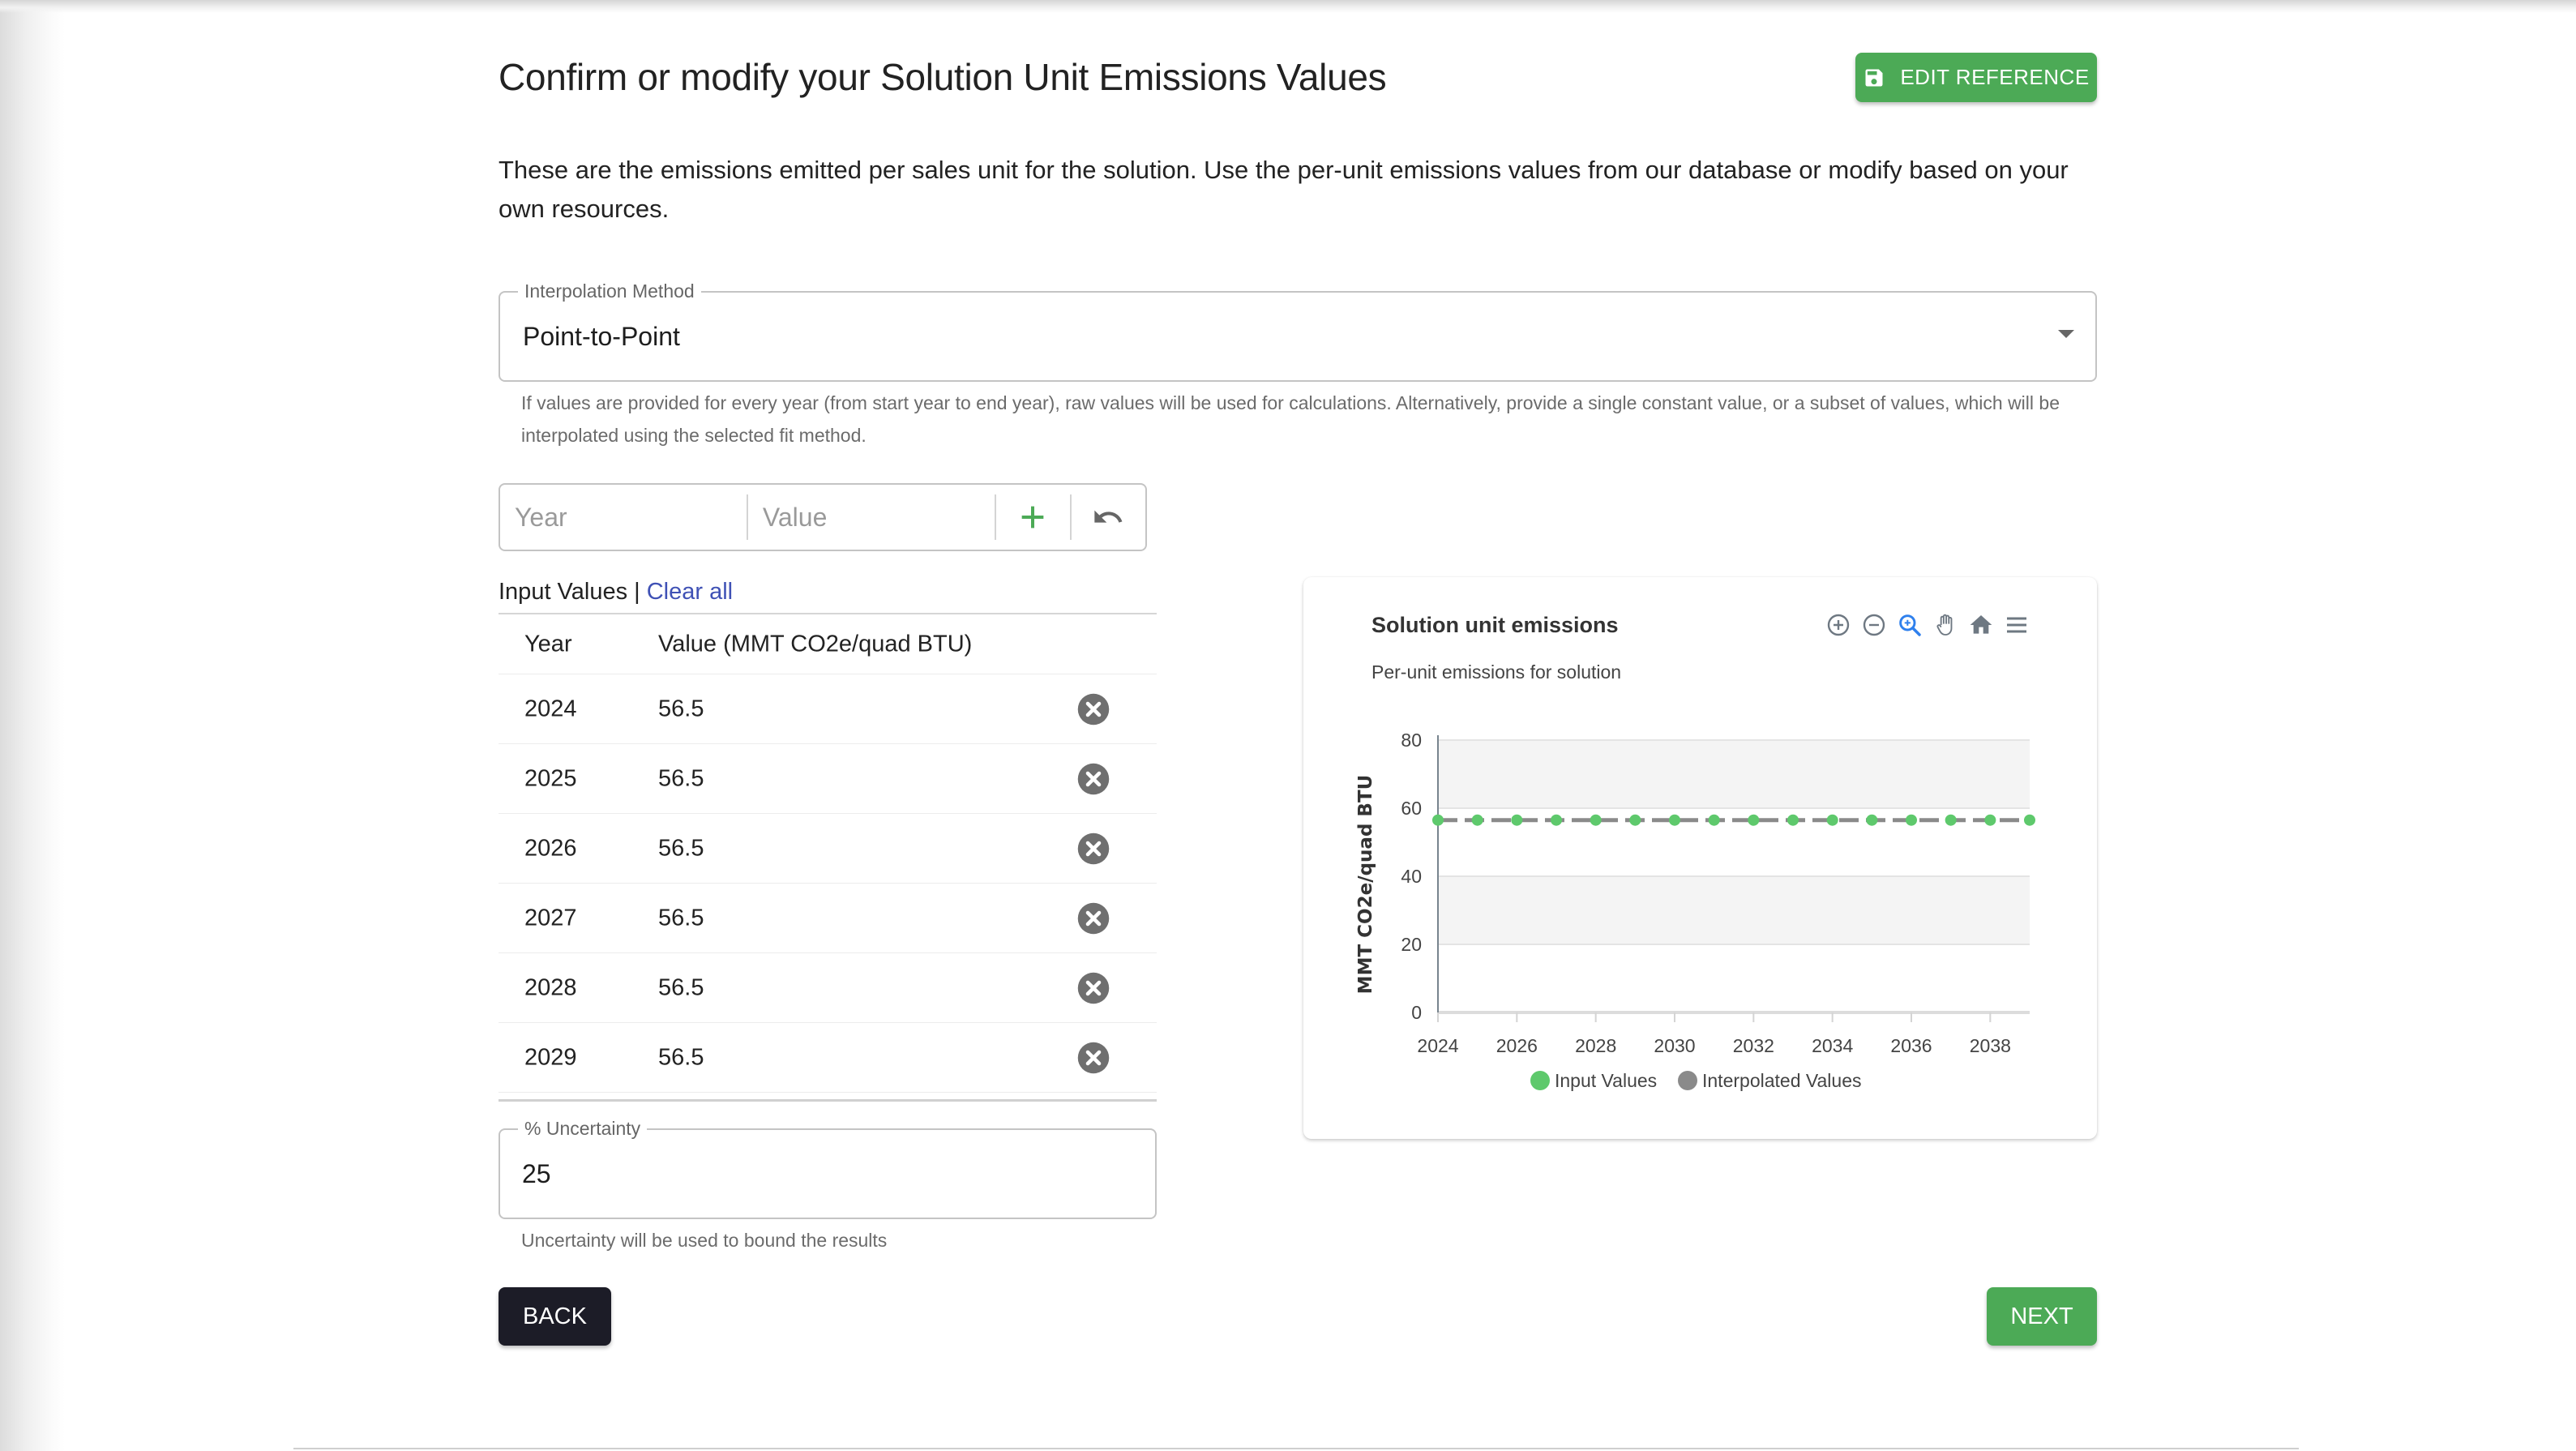 This screenshot has height=1451, width=2576. Describe the element at coordinates (1606, 1080) in the screenshot. I see `legend-label-input: Input Values` at that location.